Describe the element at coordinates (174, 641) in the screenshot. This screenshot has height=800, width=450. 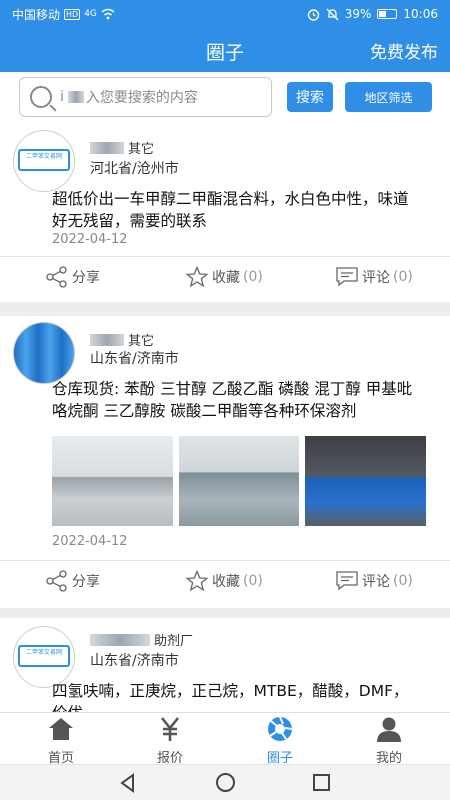
I see `user-tag: 助剂厂` at that location.